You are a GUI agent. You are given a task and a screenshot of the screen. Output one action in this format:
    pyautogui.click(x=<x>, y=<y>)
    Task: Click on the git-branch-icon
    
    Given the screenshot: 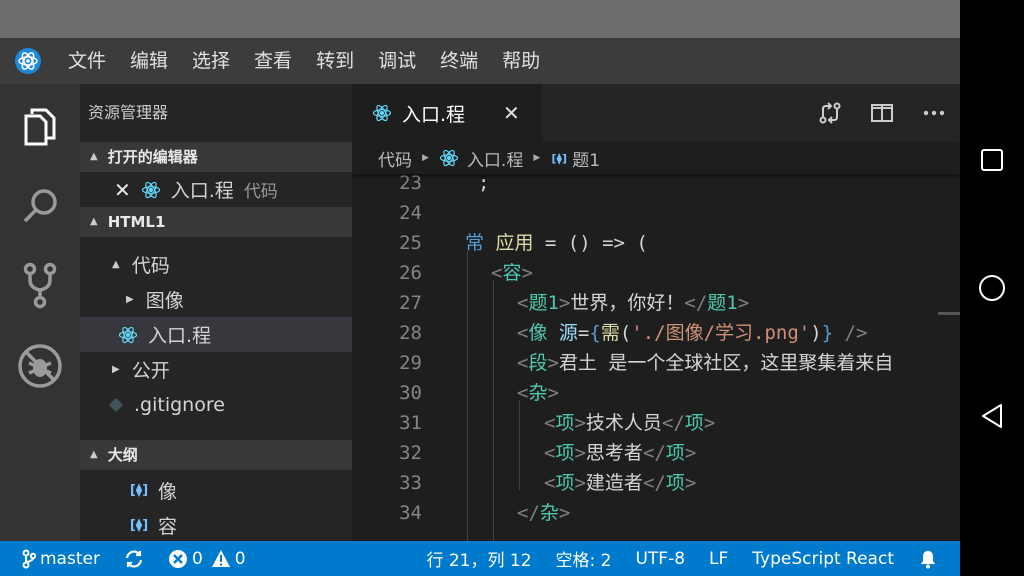 What is the action you would take?
    pyautogui.click(x=29, y=559)
    